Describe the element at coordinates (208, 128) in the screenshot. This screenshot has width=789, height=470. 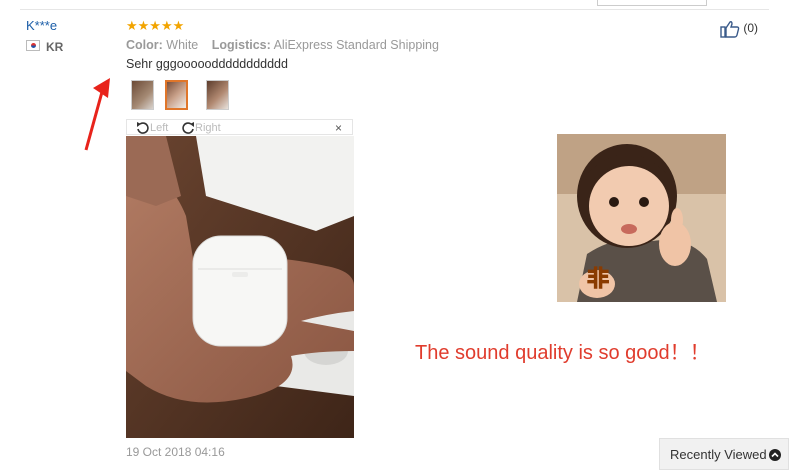
I see `rotate-right-label: Right` at that location.